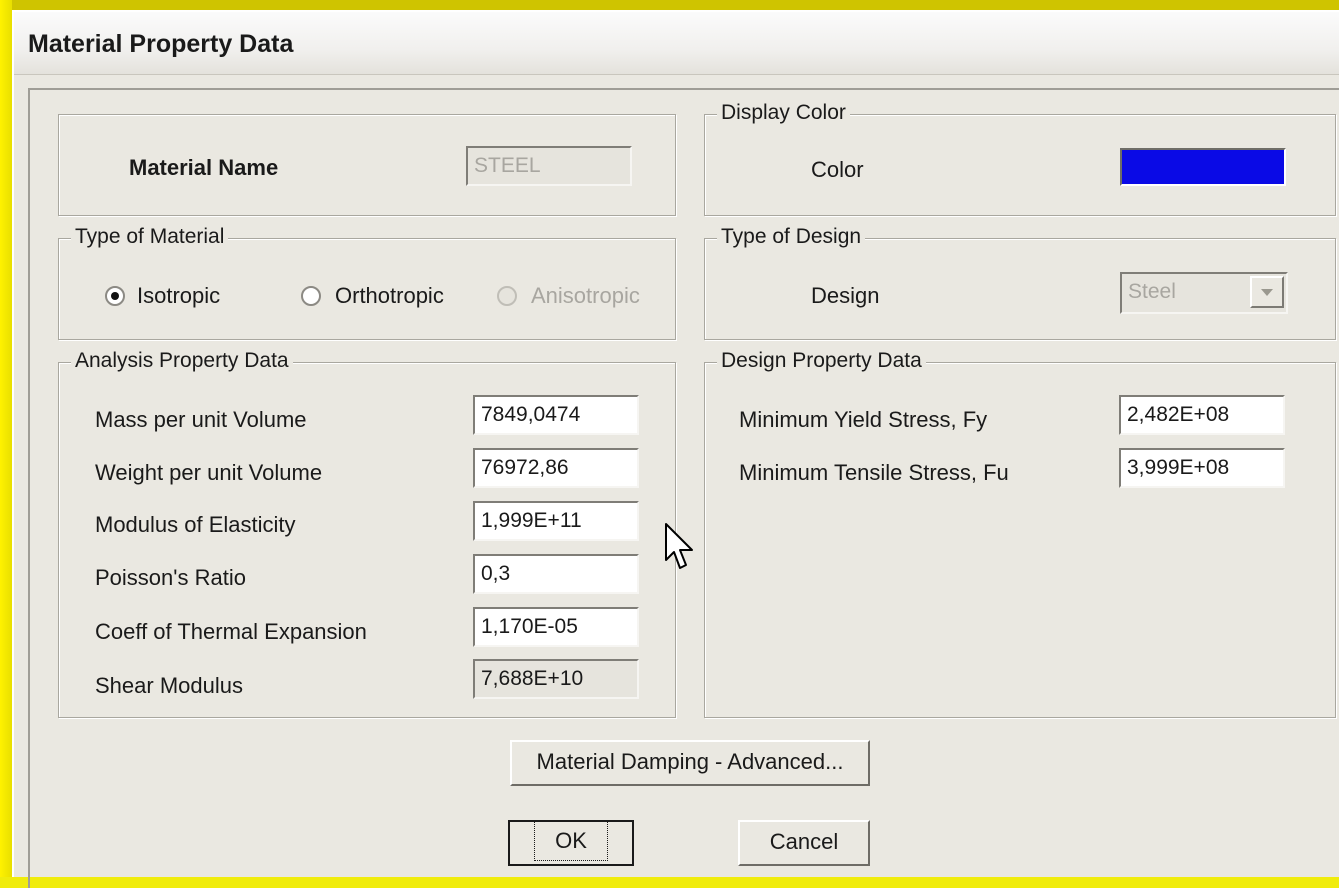  What do you see at coordinates (1202, 415) in the screenshot?
I see `min-yield-stress-input: 2,482E+08` at bounding box center [1202, 415].